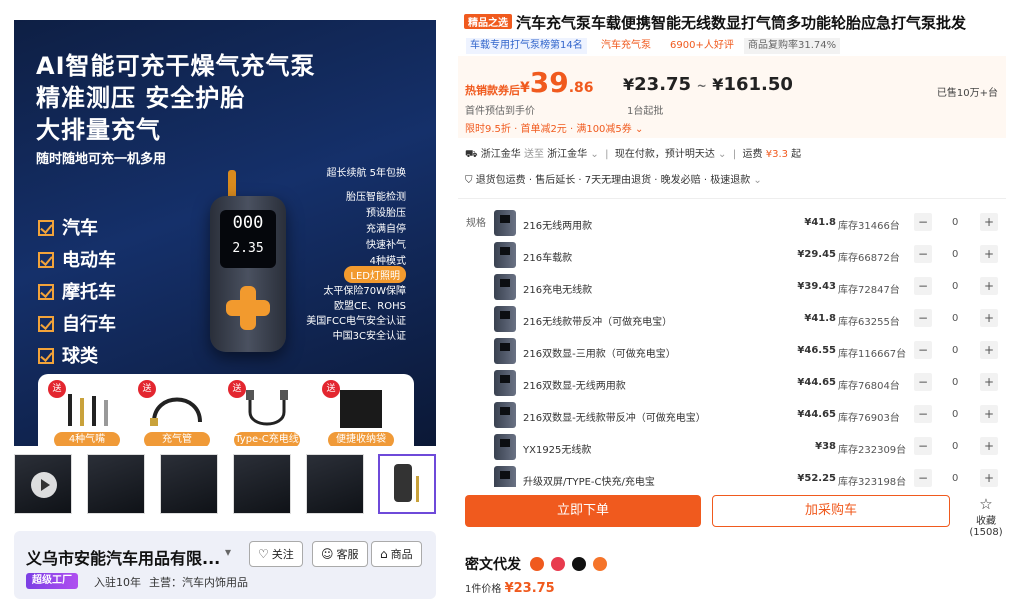  Describe the element at coordinates (665, 154) in the screenshot. I see `delivery-estimate: 现在付款，预计明天达` at that location.